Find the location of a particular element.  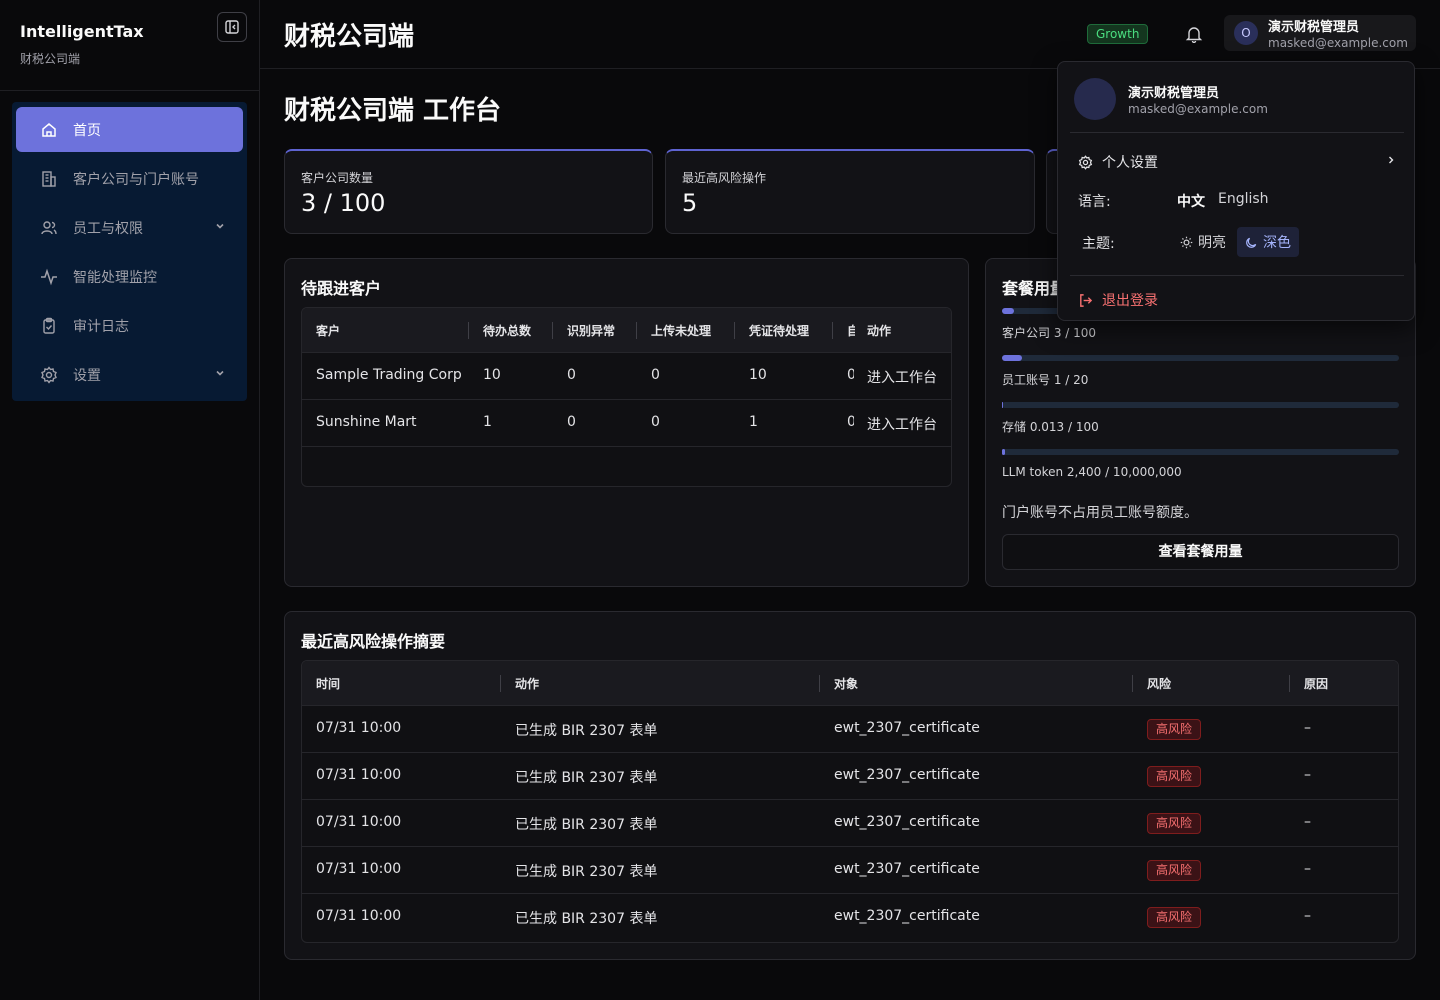

sidebar-item-label: 员工与权限 is located at coordinates (108, 228).